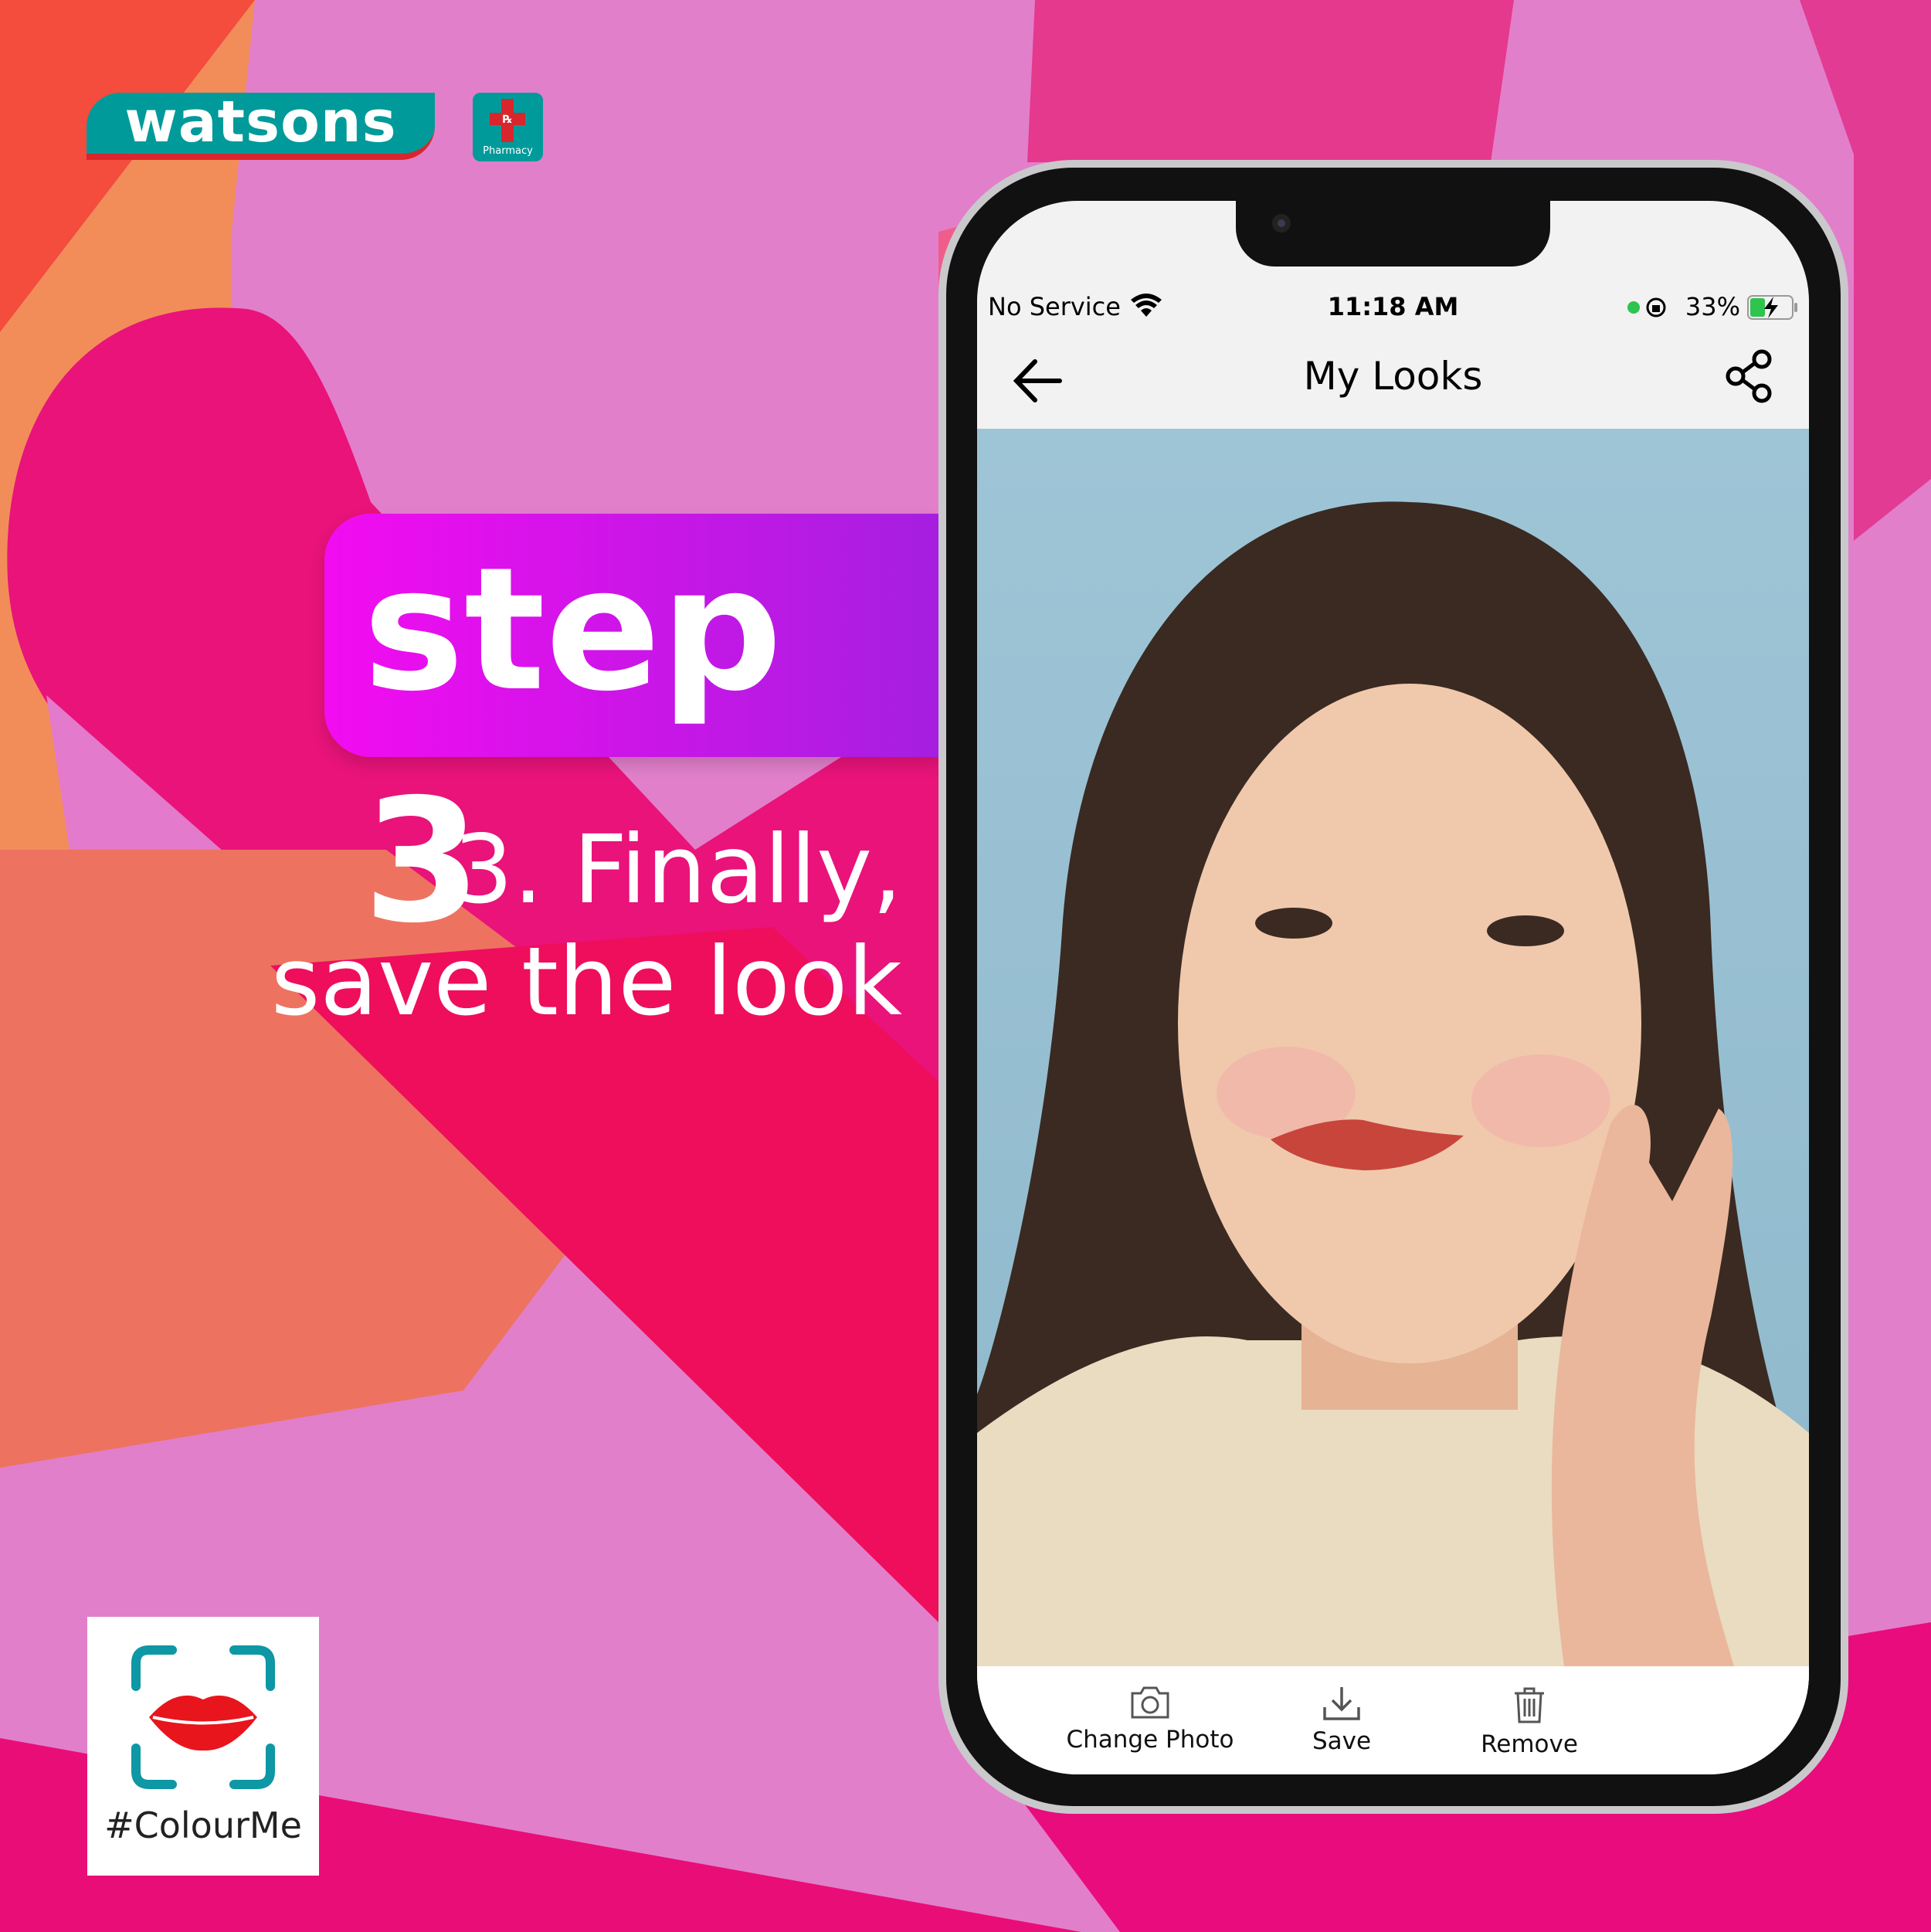 The width and height of the screenshot is (1931, 1932). What do you see at coordinates (677, 870) in the screenshot?
I see `caption-line-1: 3. Finally,` at bounding box center [677, 870].